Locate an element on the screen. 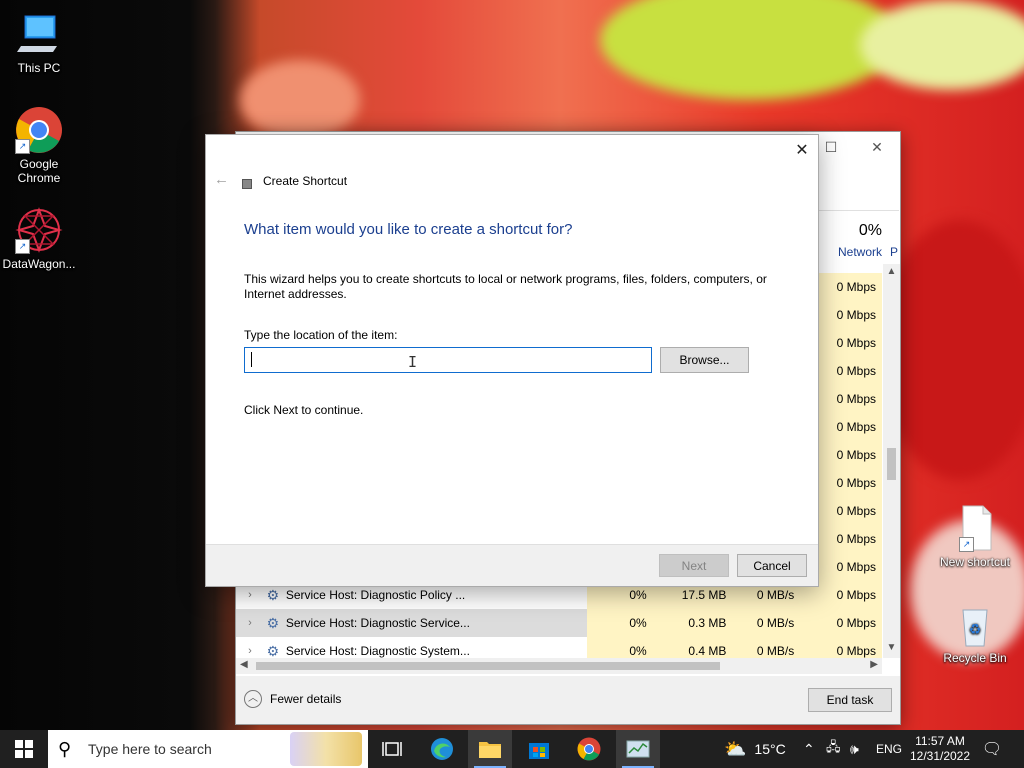 Image resolution: width=1024 pixels, height=768 pixels. notification-center-icon: 🗨 is located at coordinates (992, 749).